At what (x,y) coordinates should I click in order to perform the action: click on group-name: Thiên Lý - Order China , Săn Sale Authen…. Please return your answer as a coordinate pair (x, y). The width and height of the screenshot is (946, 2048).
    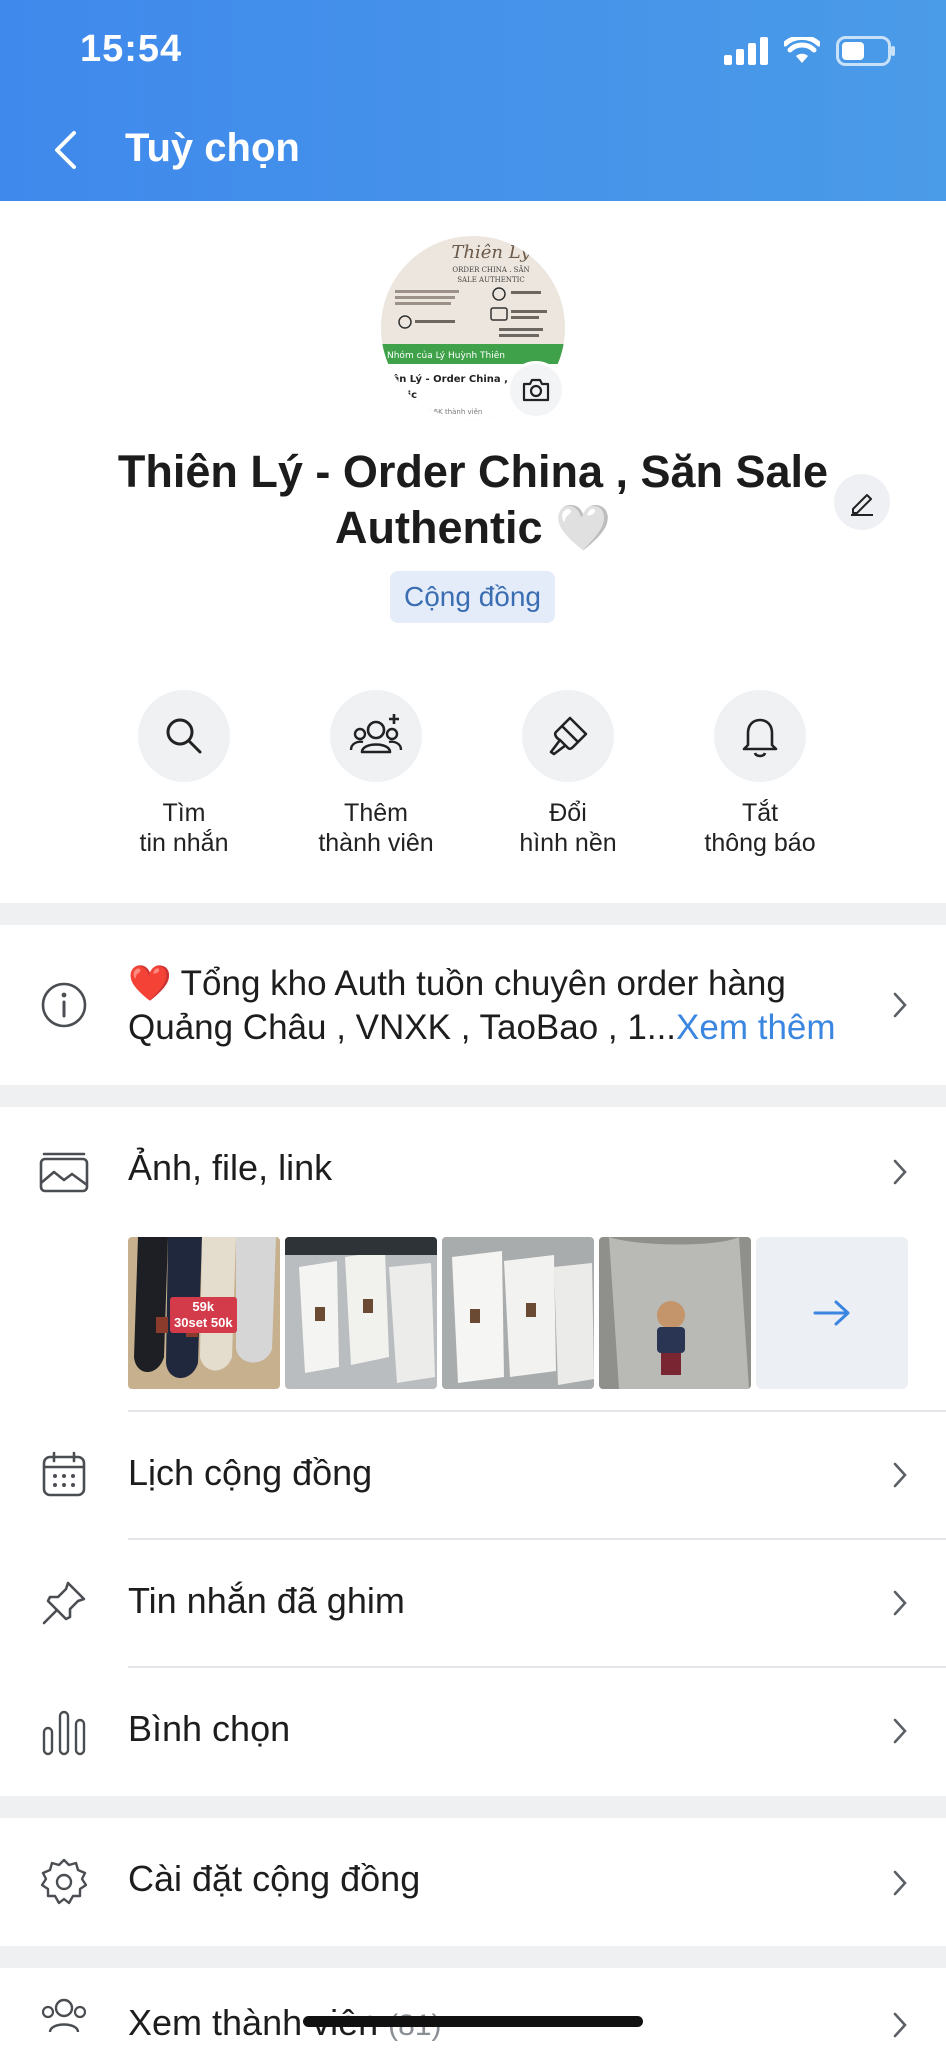
    Looking at the image, I should click on (473, 499).